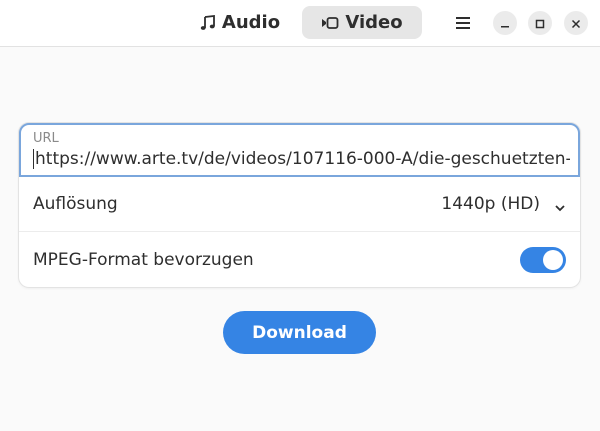 The height and width of the screenshot is (431, 600). I want to click on header-bar: Audio Video, so click(300, 23).